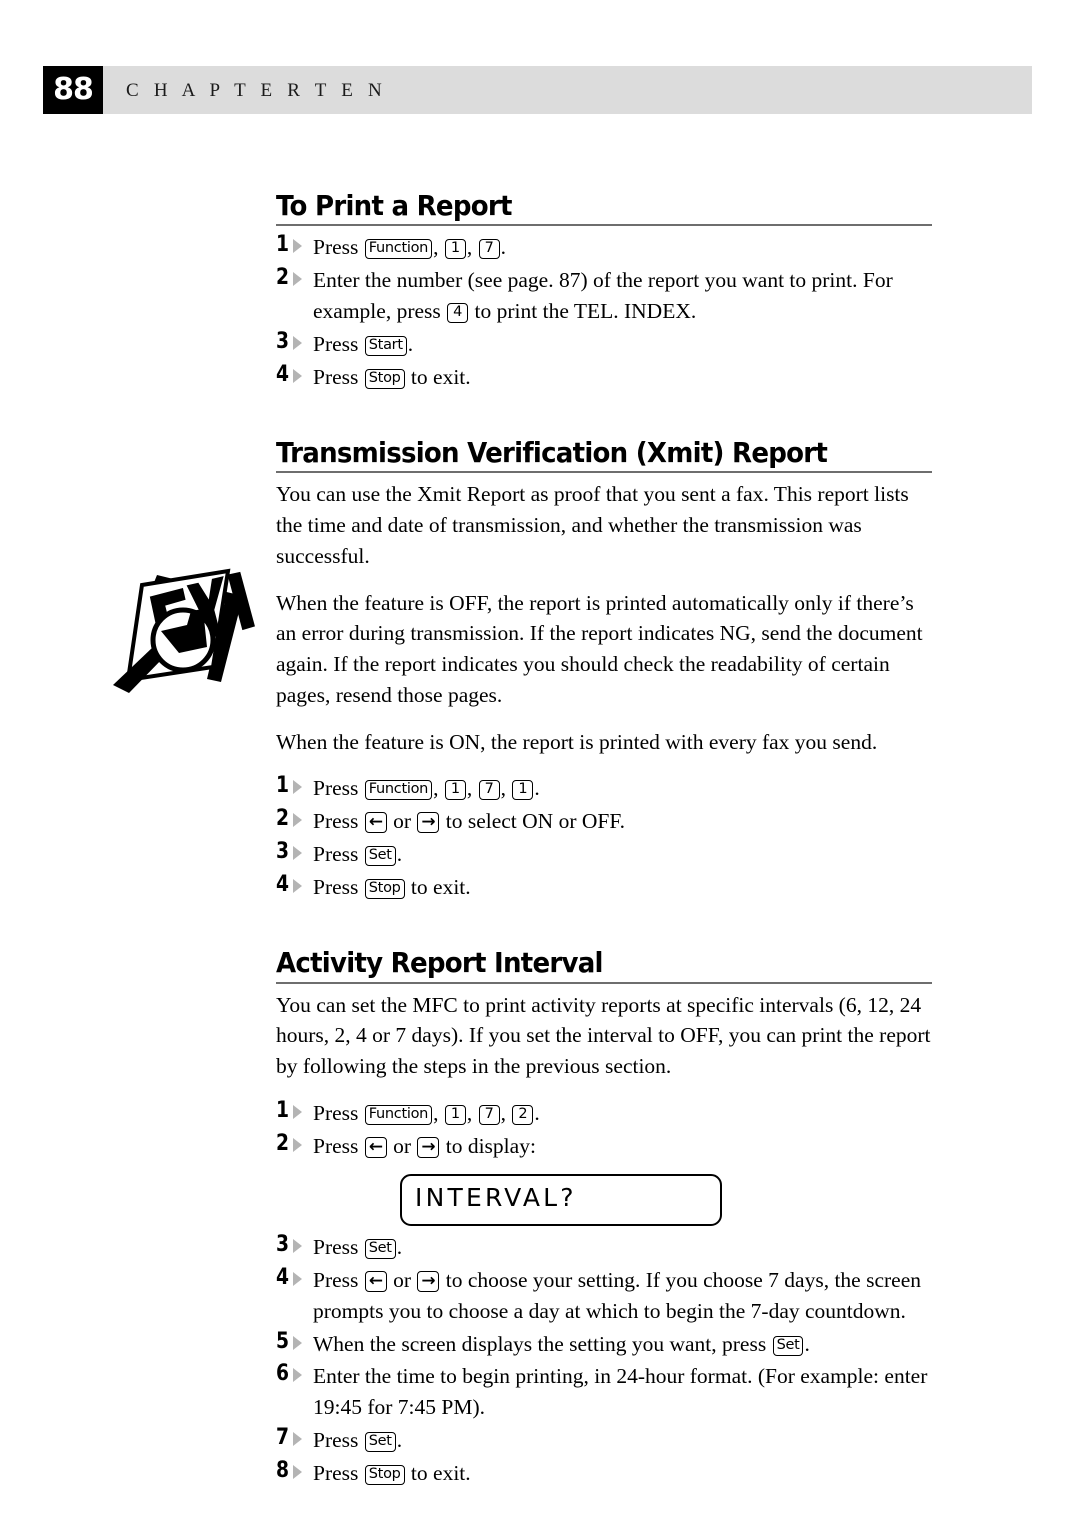 Image resolution: width=1080 pixels, height=1519 pixels. What do you see at coordinates (292, 1438) in the screenshot?
I see `step-marker: 7` at bounding box center [292, 1438].